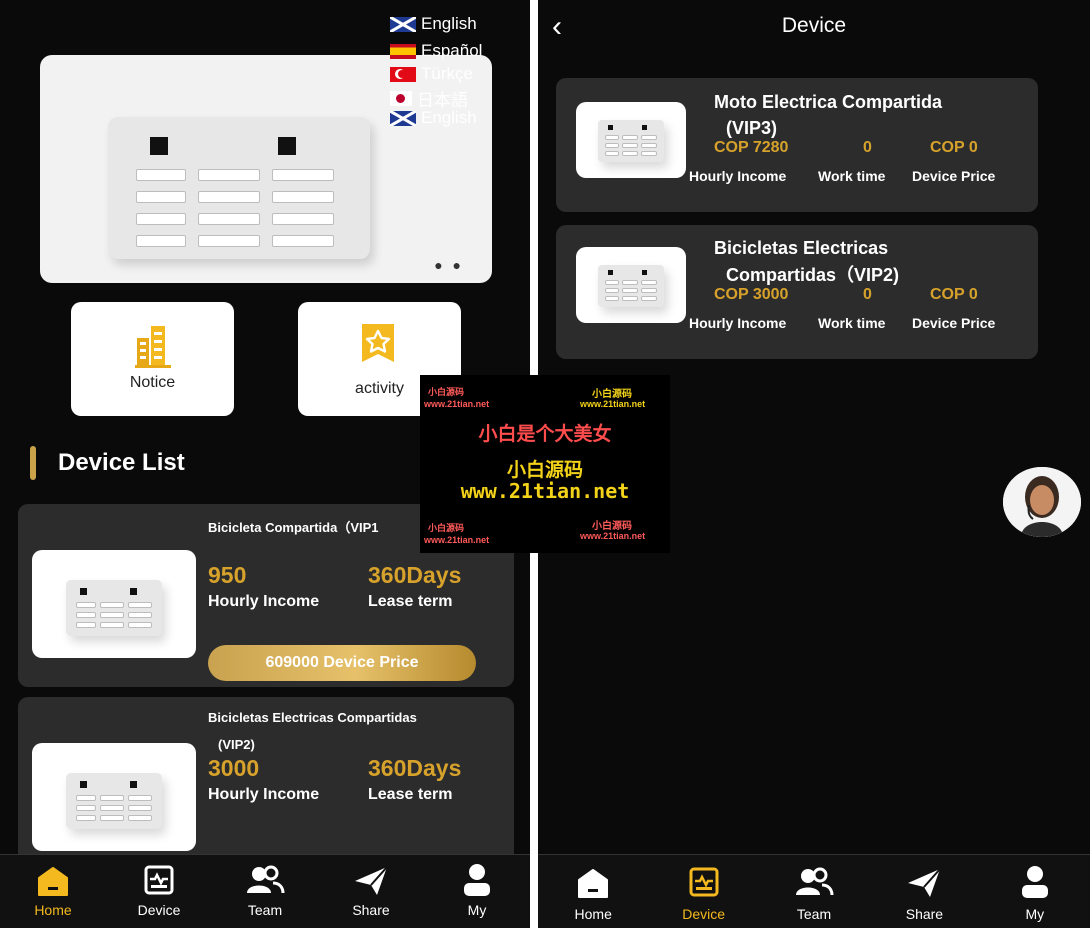  I want to click on turkey-flag-icon, so click(403, 74).